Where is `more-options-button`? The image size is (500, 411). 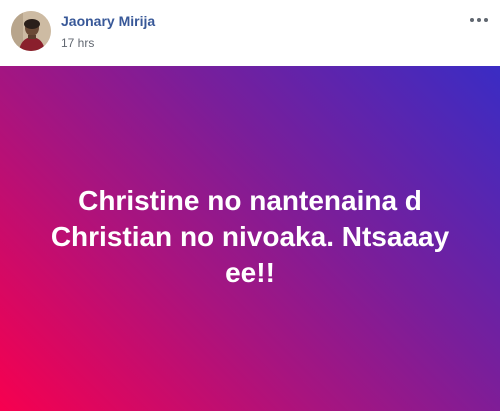 more-options-button is located at coordinates (479, 20).